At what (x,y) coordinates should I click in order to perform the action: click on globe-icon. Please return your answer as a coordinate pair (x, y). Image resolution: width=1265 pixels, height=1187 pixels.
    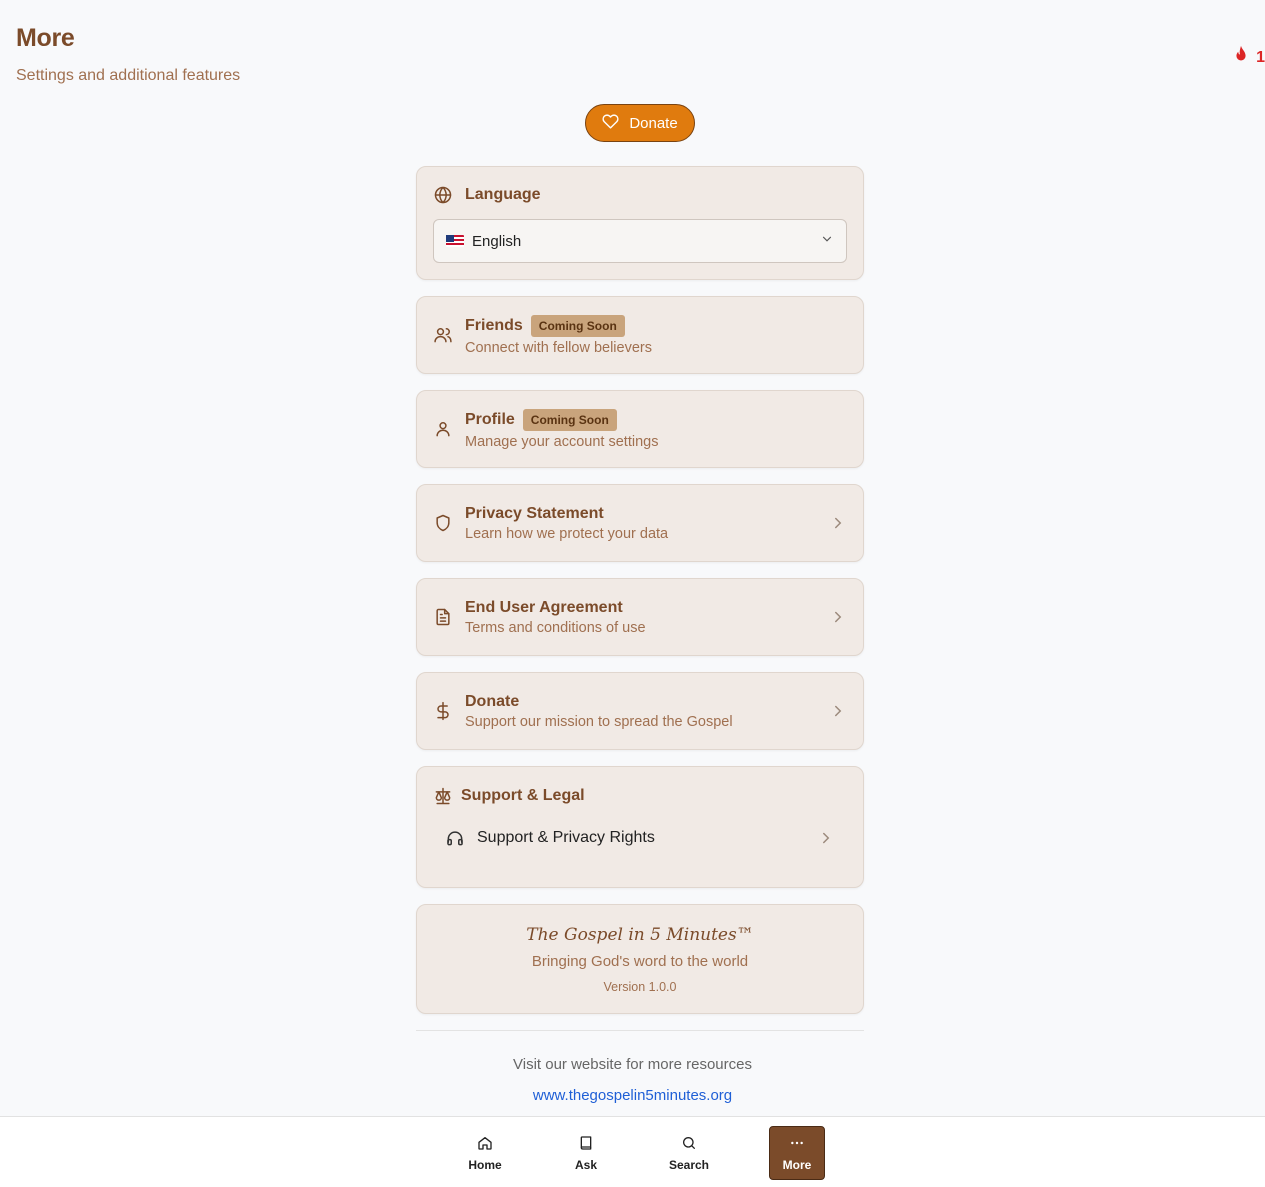
    Looking at the image, I should click on (443, 195).